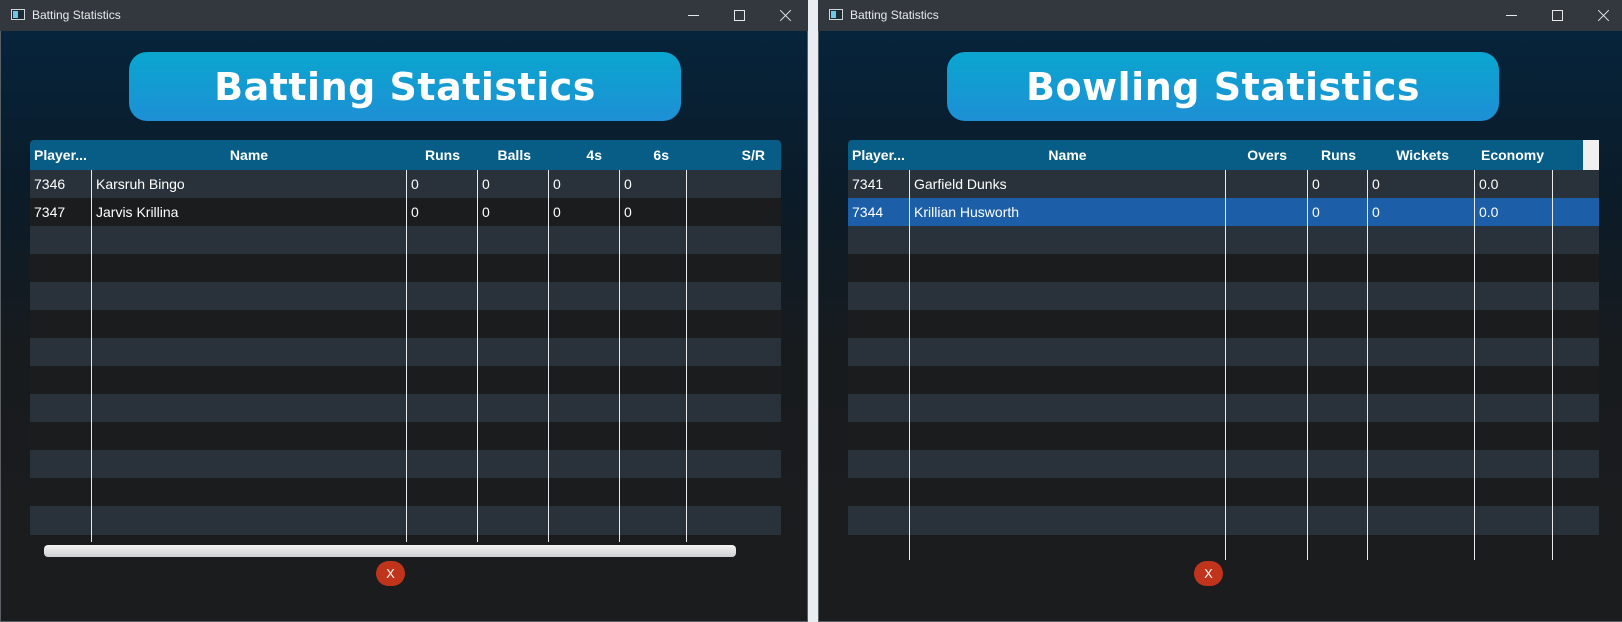 Image resolution: width=1622 pixels, height=622 pixels. What do you see at coordinates (1223, 184) in the screenshot?
I see `table-row: 7341 Garfield Dunks 0 0 0.0` at bounding box center [1223, 184].